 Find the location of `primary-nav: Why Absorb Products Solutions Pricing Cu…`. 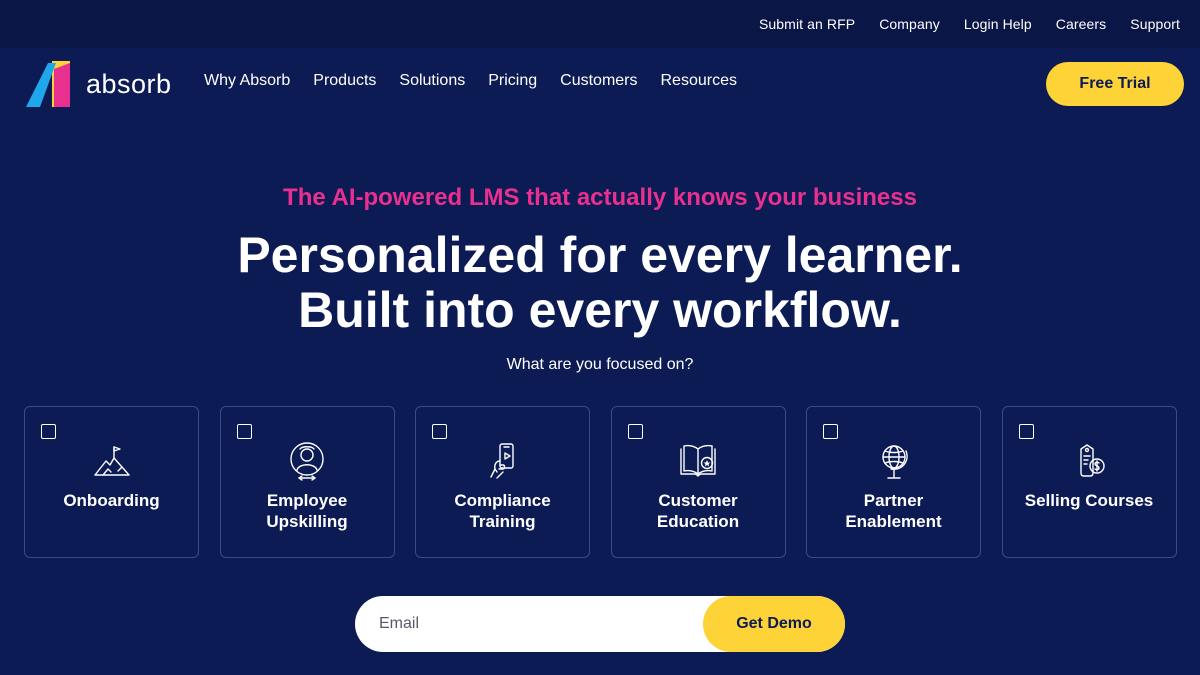

primary-nav: Why Absorb Products Solutions Pricing Cu… is located at coordinates (470, 81).